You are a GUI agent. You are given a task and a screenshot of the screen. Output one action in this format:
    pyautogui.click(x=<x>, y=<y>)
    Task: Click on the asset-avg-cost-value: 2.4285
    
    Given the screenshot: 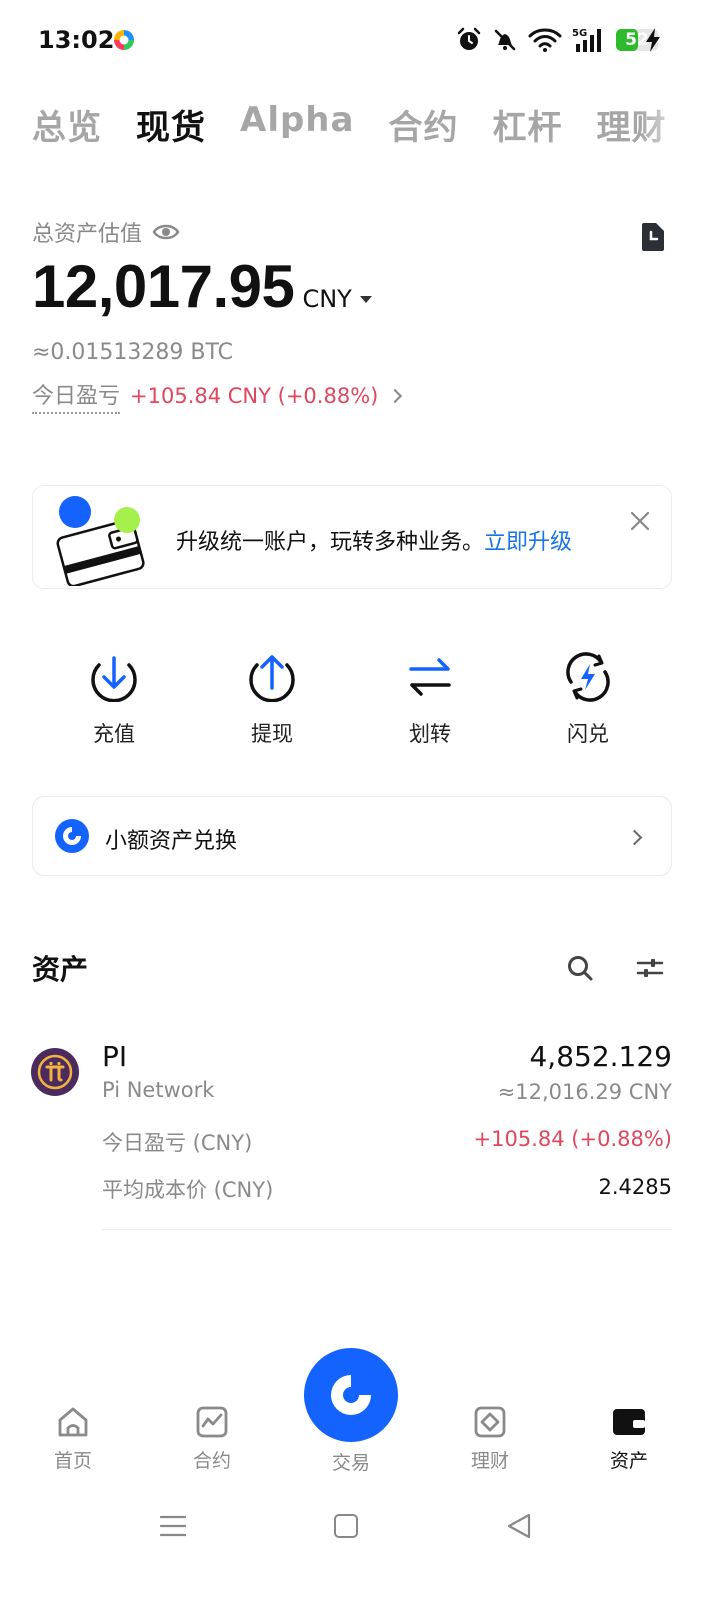 What is the action you would take?
    pyautogui.click(x=635, y=1187)
    